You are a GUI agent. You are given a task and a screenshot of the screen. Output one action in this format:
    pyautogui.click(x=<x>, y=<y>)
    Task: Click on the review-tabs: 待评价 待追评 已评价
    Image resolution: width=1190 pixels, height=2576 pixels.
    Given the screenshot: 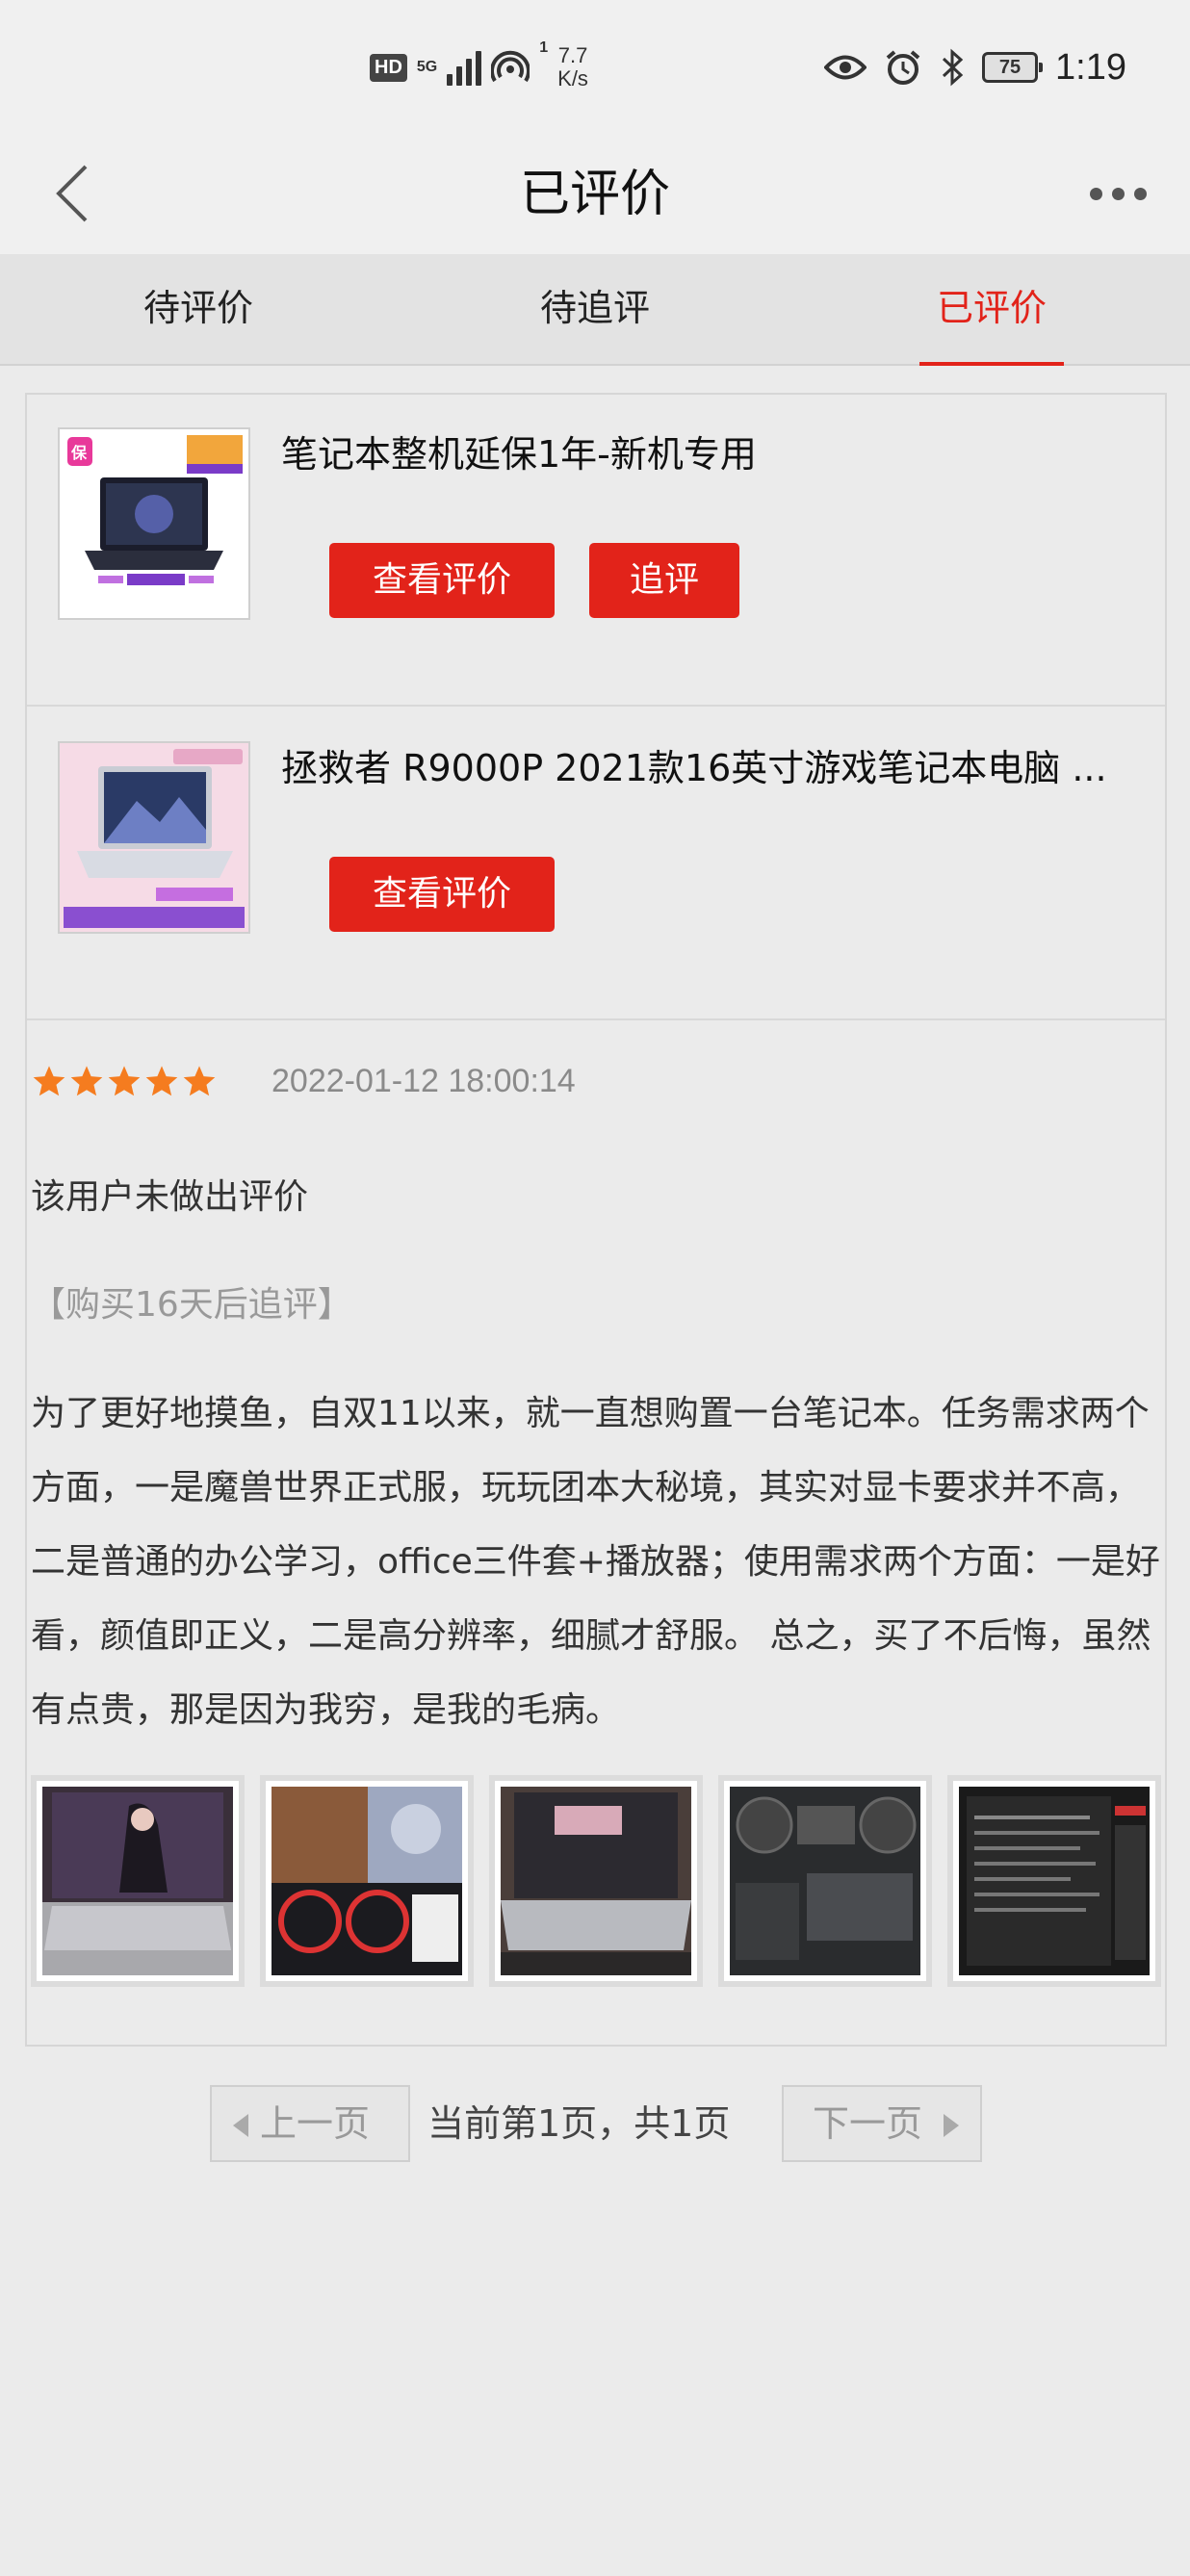 What is the action you would take?
    pyautogui.click(x=595, y=310)
    